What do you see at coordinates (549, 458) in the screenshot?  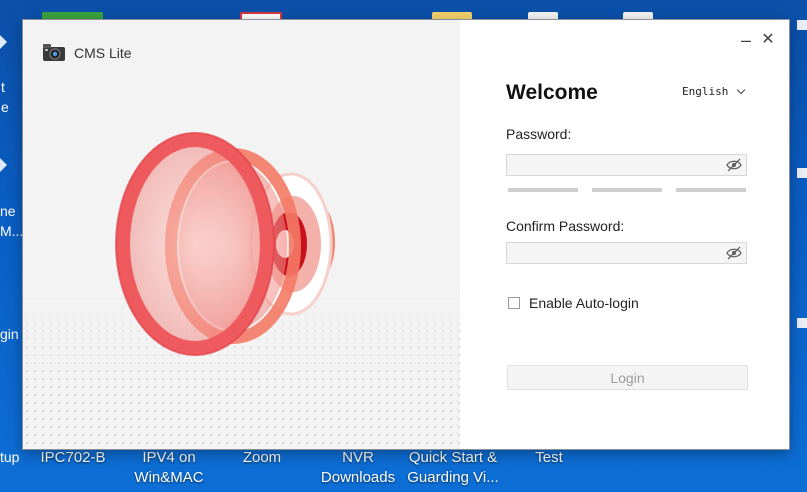 I see `desktop-shortcut-label: Test` at bounding box center [549, 458].